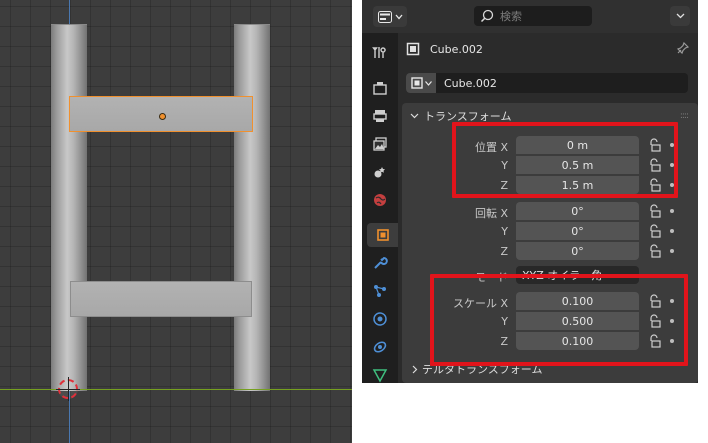 Image resolution: width=708 pixels, height=443 pixels. I want to click on rotation-y-field: 0°, so click(577, 231).